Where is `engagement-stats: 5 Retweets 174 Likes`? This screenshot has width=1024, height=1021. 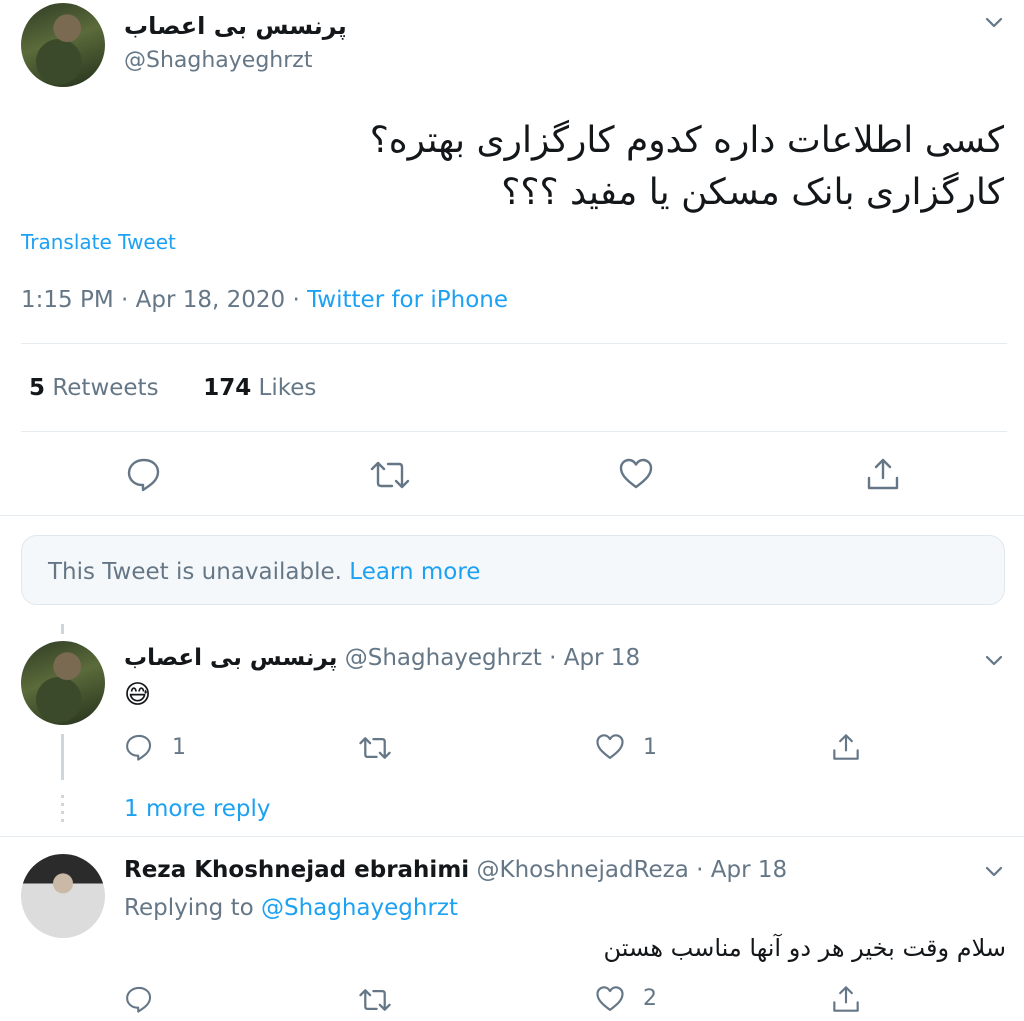
engagement-stats: 5 Retweets 174 Likes is located at coordinates (172, 388).